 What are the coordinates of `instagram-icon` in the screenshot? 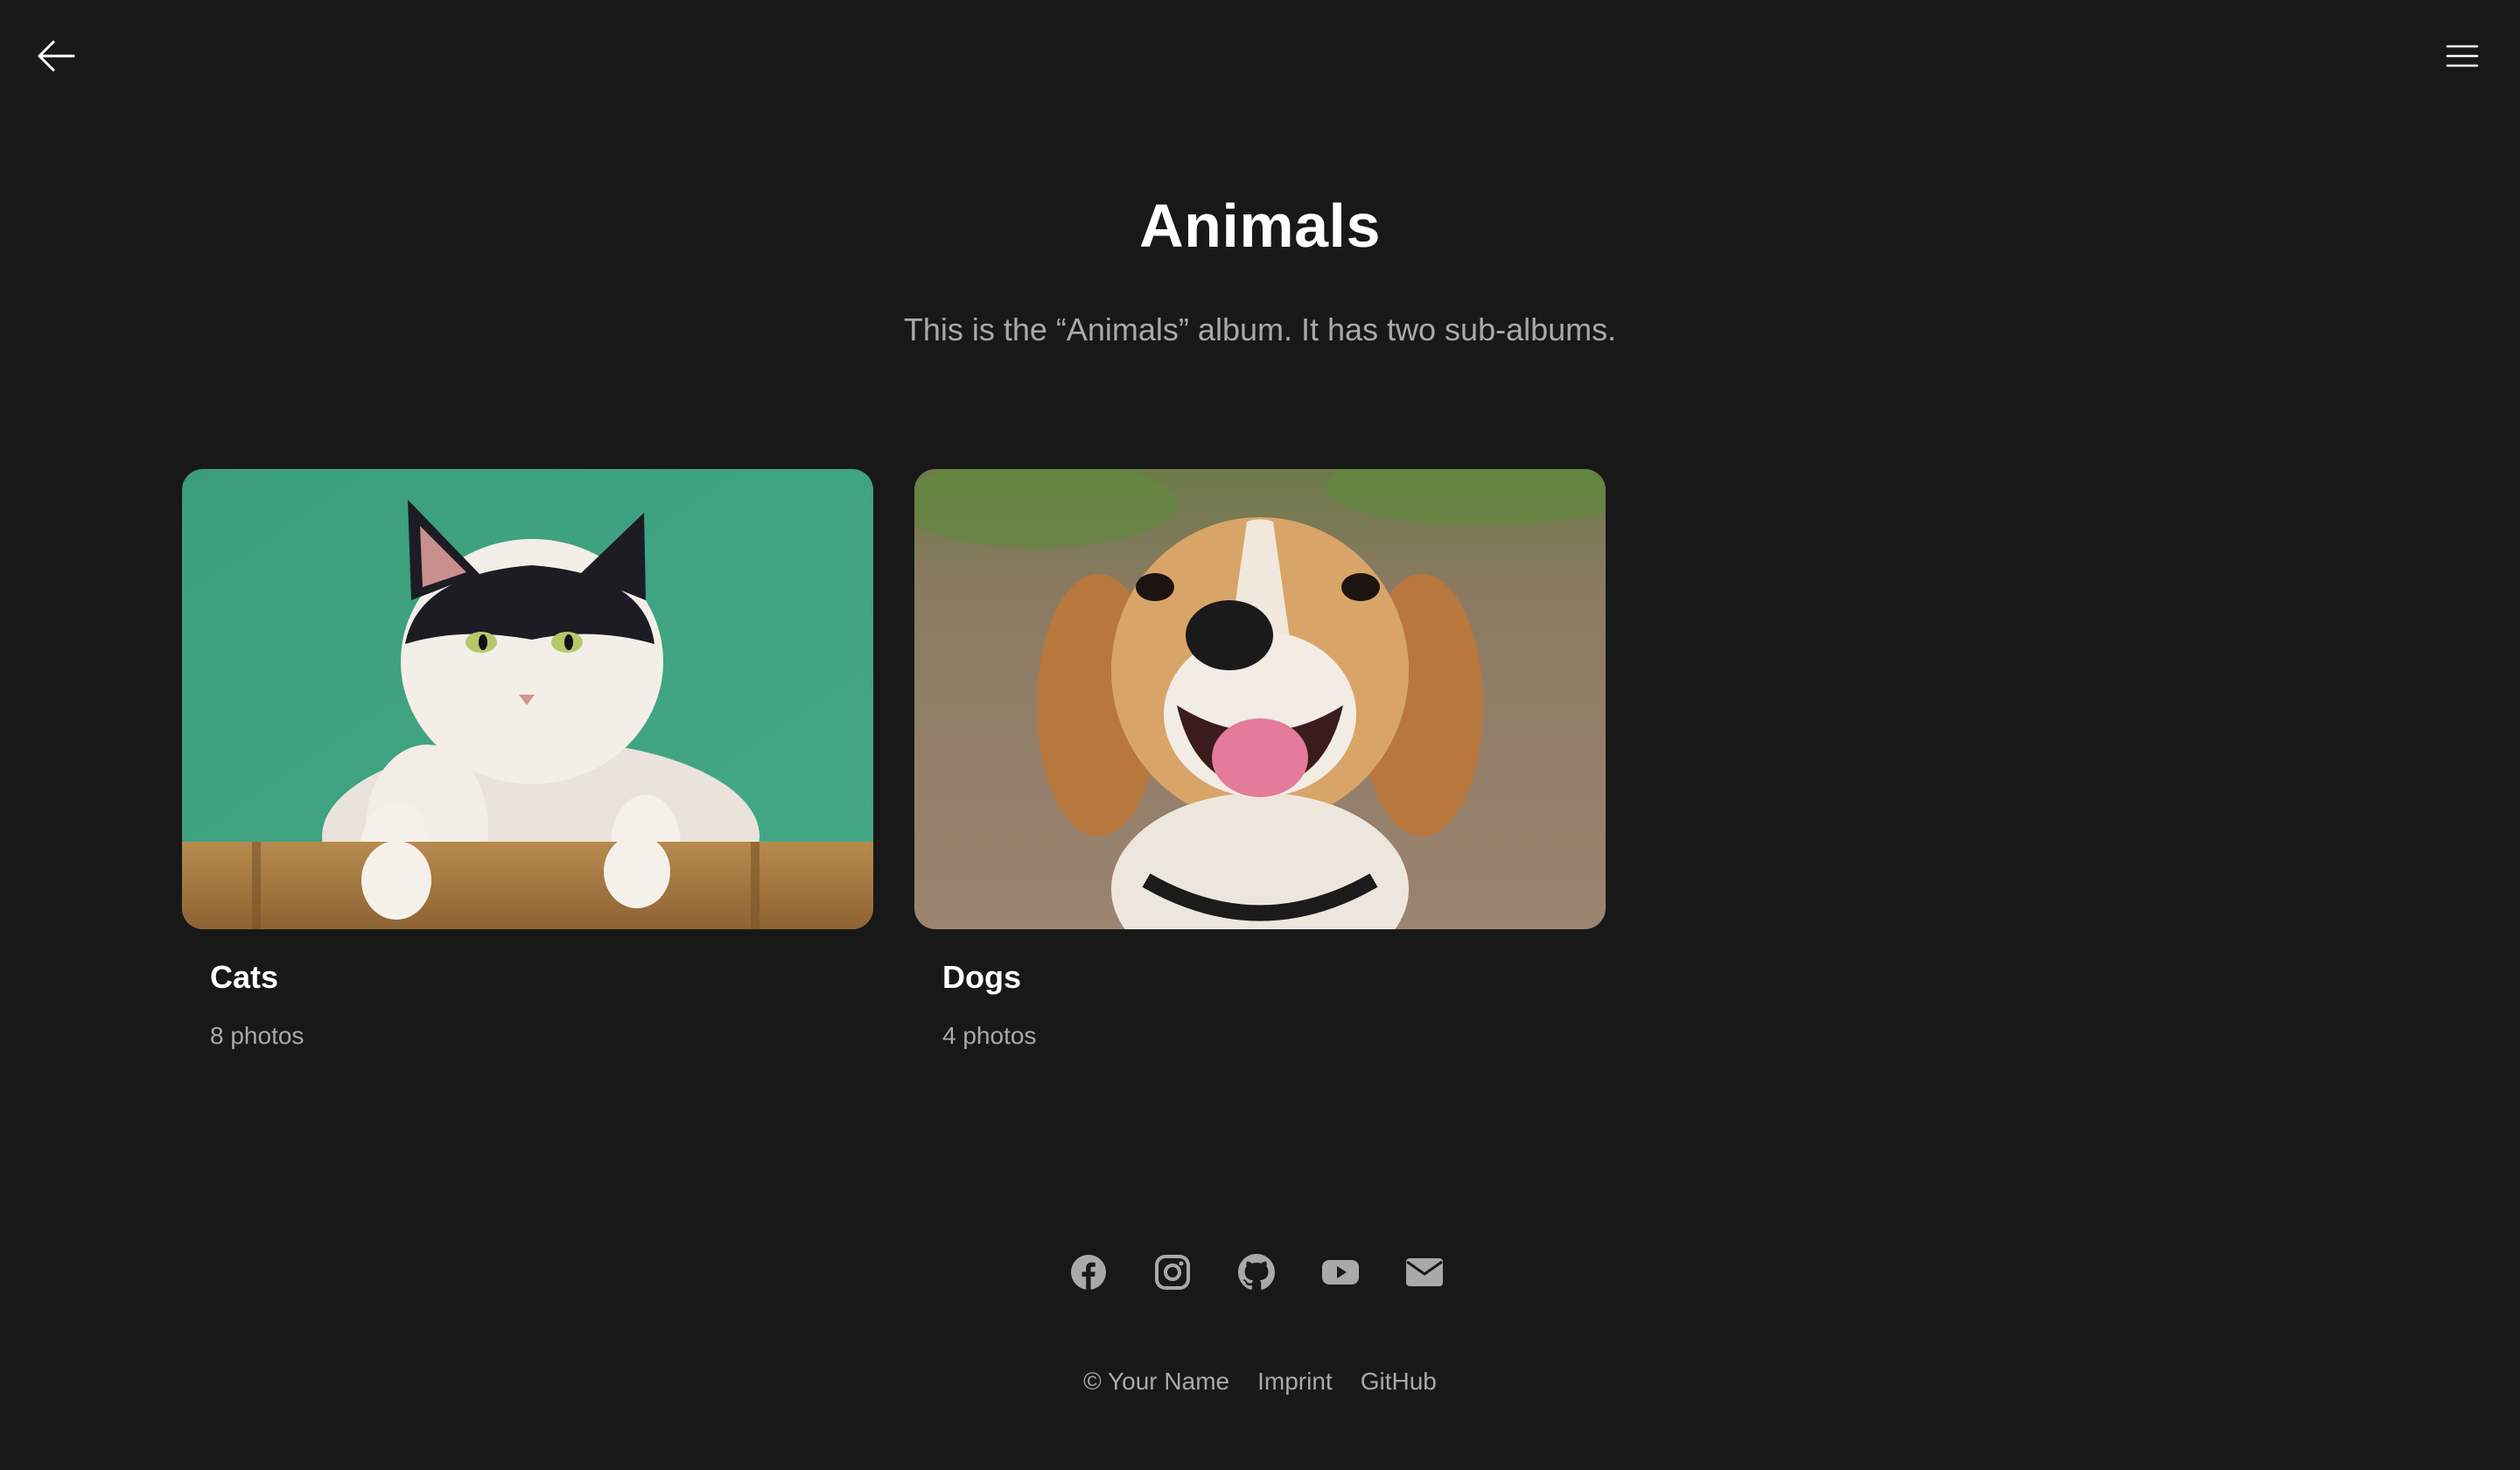 It's located at (1172, 1272).